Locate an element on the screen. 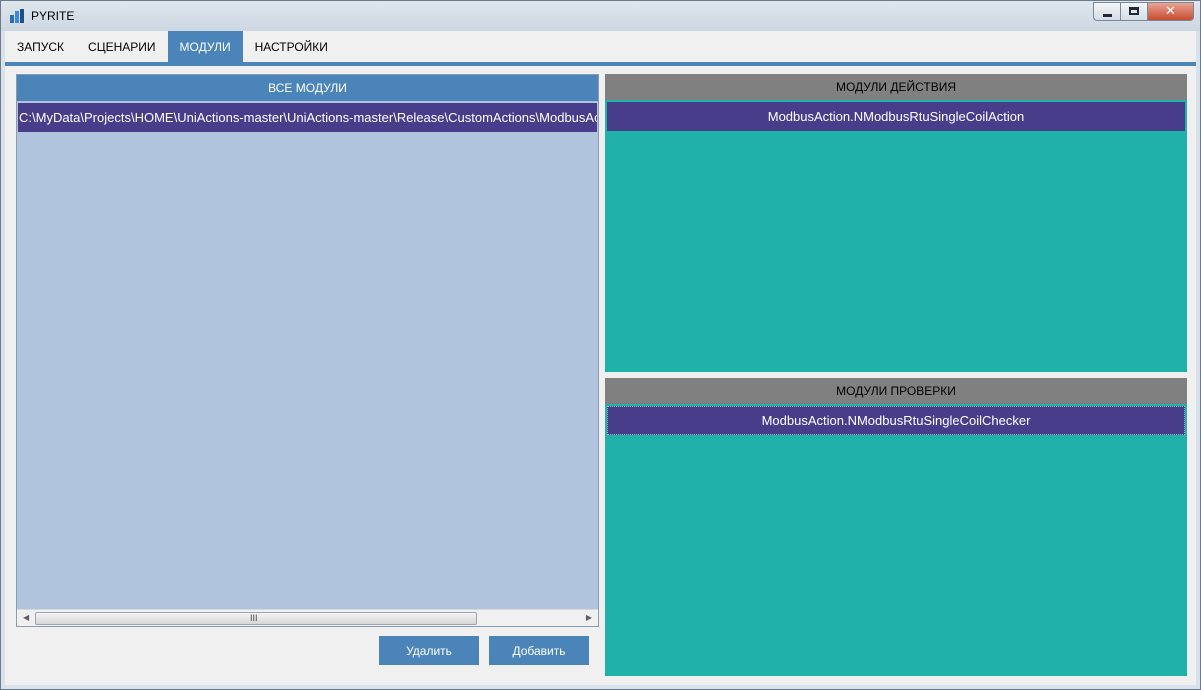 The width and height of the screenshot is (1201, 690). check-modules-header: МОДУЛИ ПРОВЕРКИ is located at coordinates (896, 391).